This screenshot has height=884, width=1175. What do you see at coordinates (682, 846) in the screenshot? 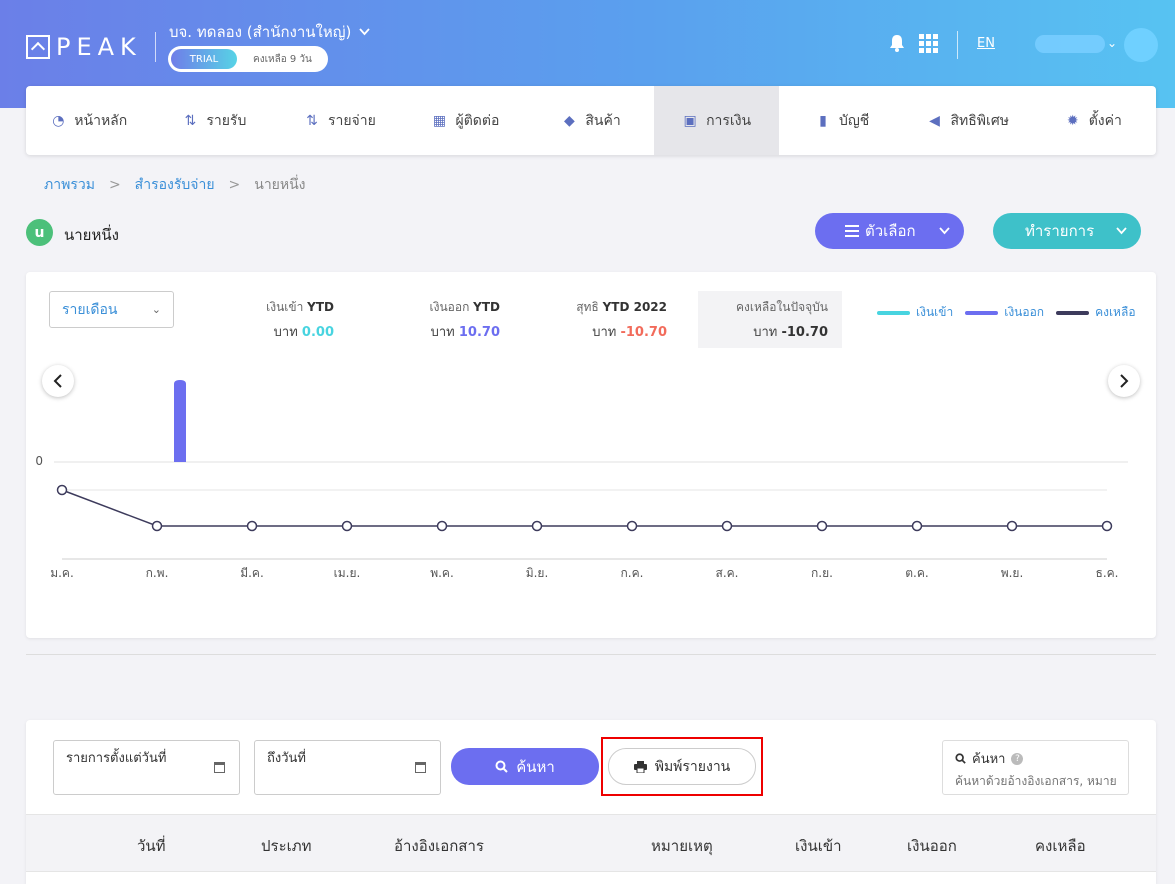
I see `col-note: หมายเหตุ` at bounding box center [682, 846].